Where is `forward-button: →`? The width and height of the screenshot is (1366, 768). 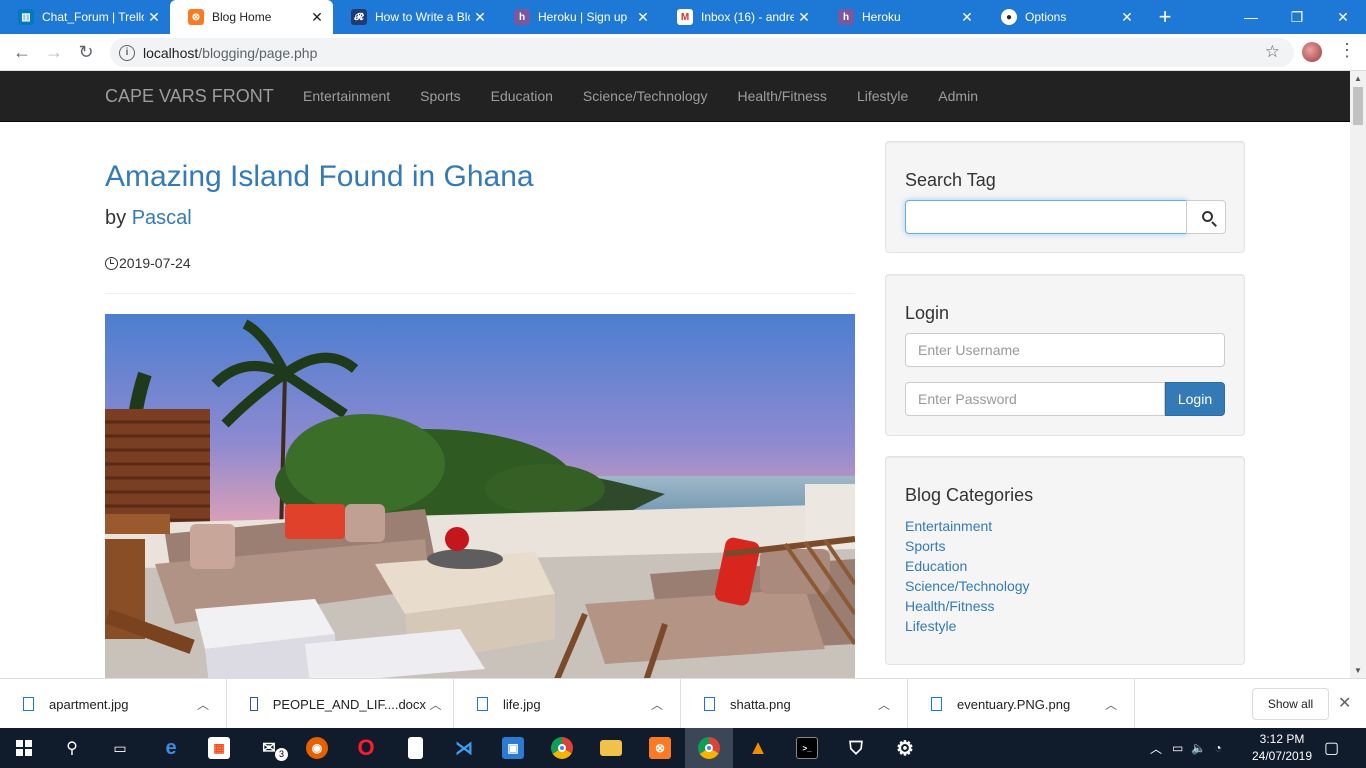
forward-button: → is located at coordinates (54, 52).